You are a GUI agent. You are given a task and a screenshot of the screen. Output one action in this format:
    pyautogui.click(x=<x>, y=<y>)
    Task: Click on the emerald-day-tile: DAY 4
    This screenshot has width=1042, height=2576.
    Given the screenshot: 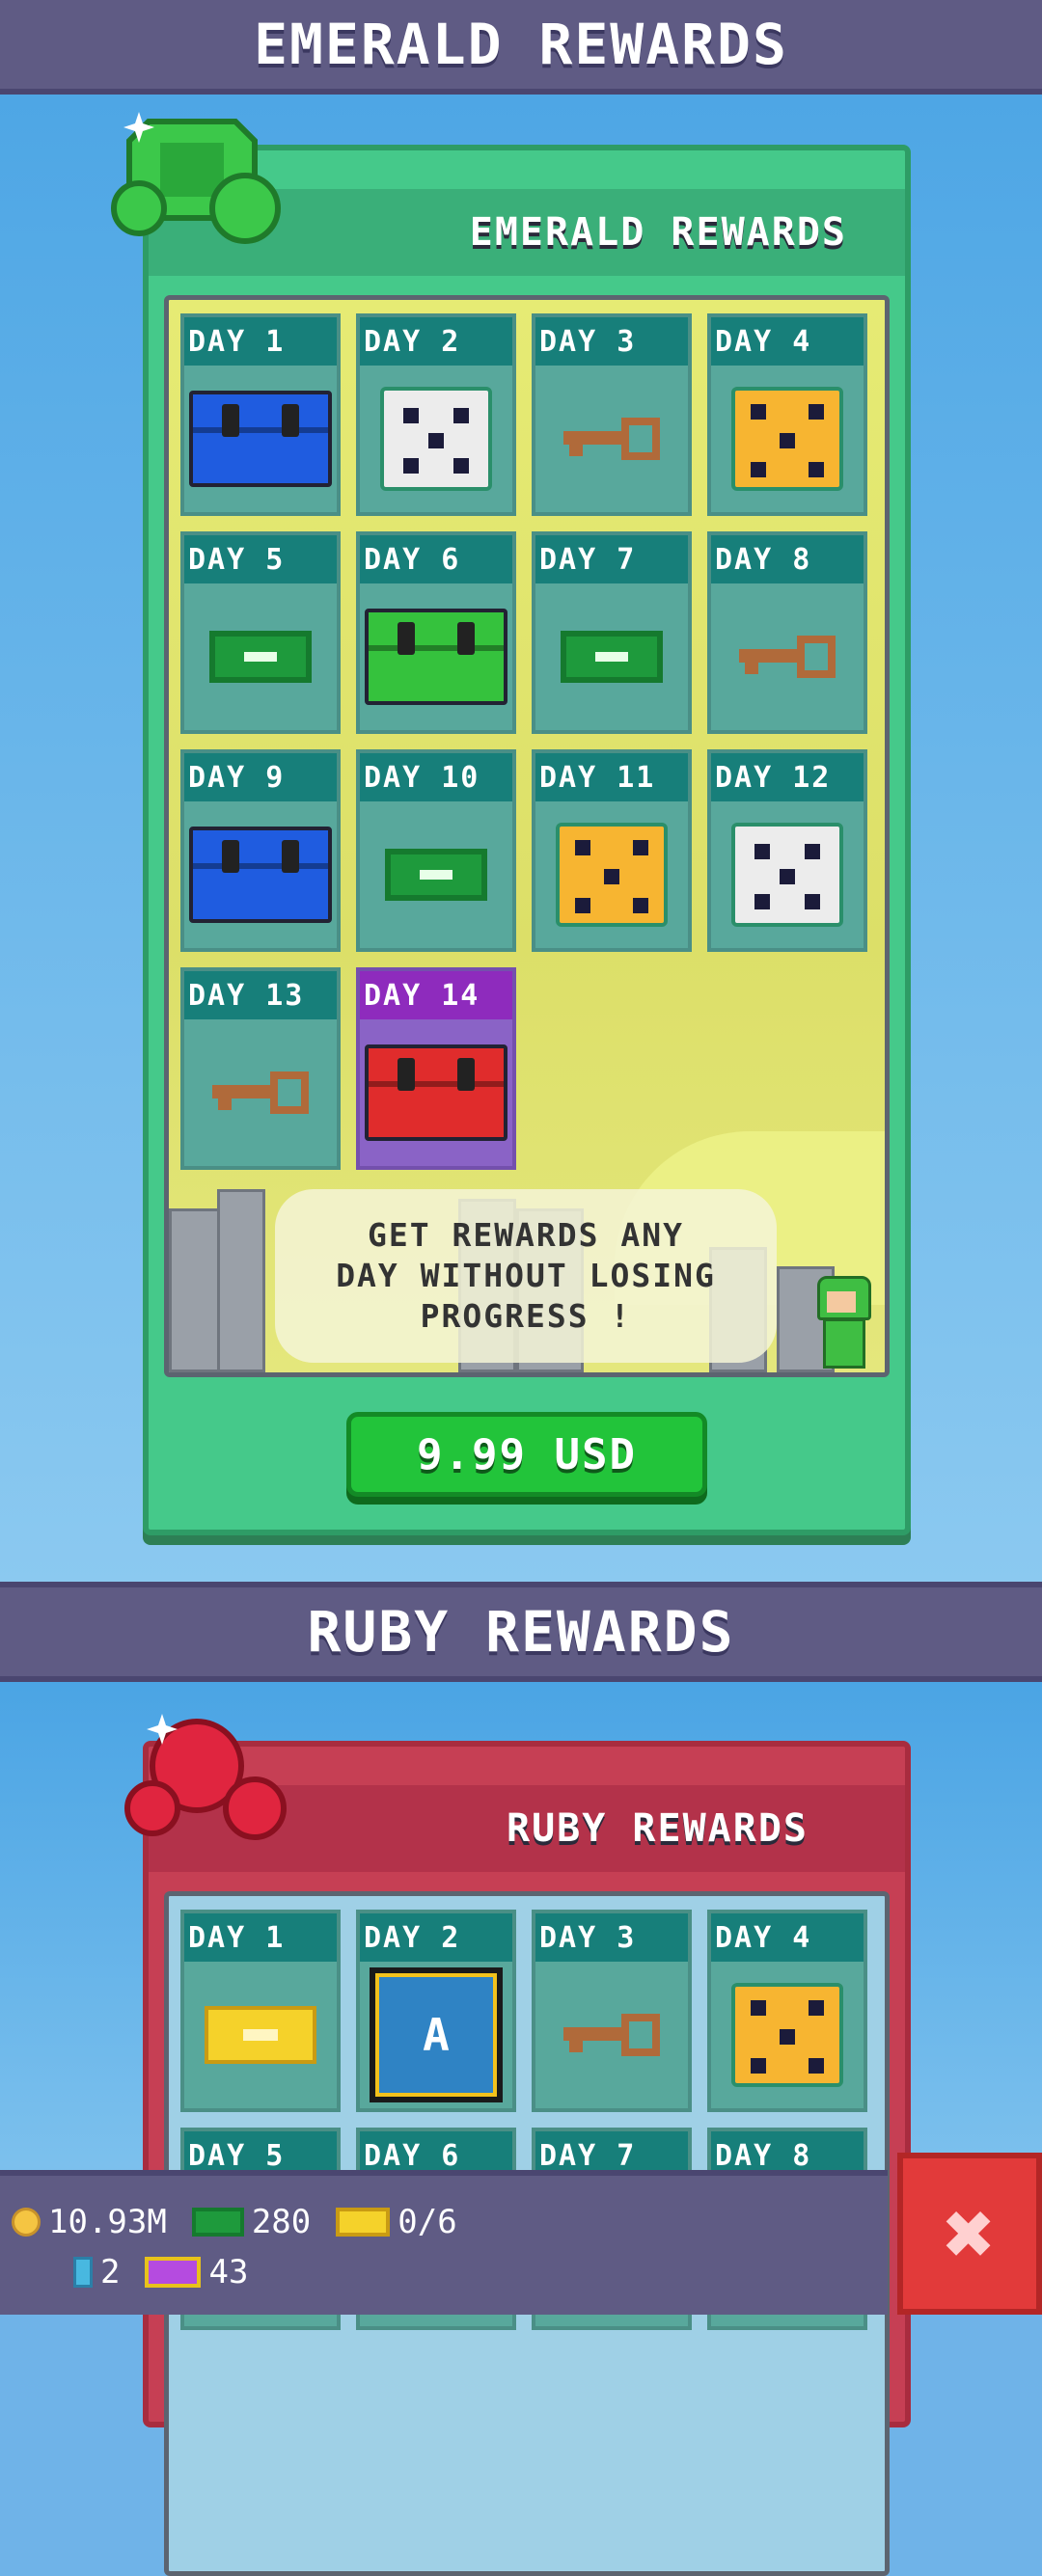 What is the action you would take?
    pyautogui.click(x=787, y=414)
    